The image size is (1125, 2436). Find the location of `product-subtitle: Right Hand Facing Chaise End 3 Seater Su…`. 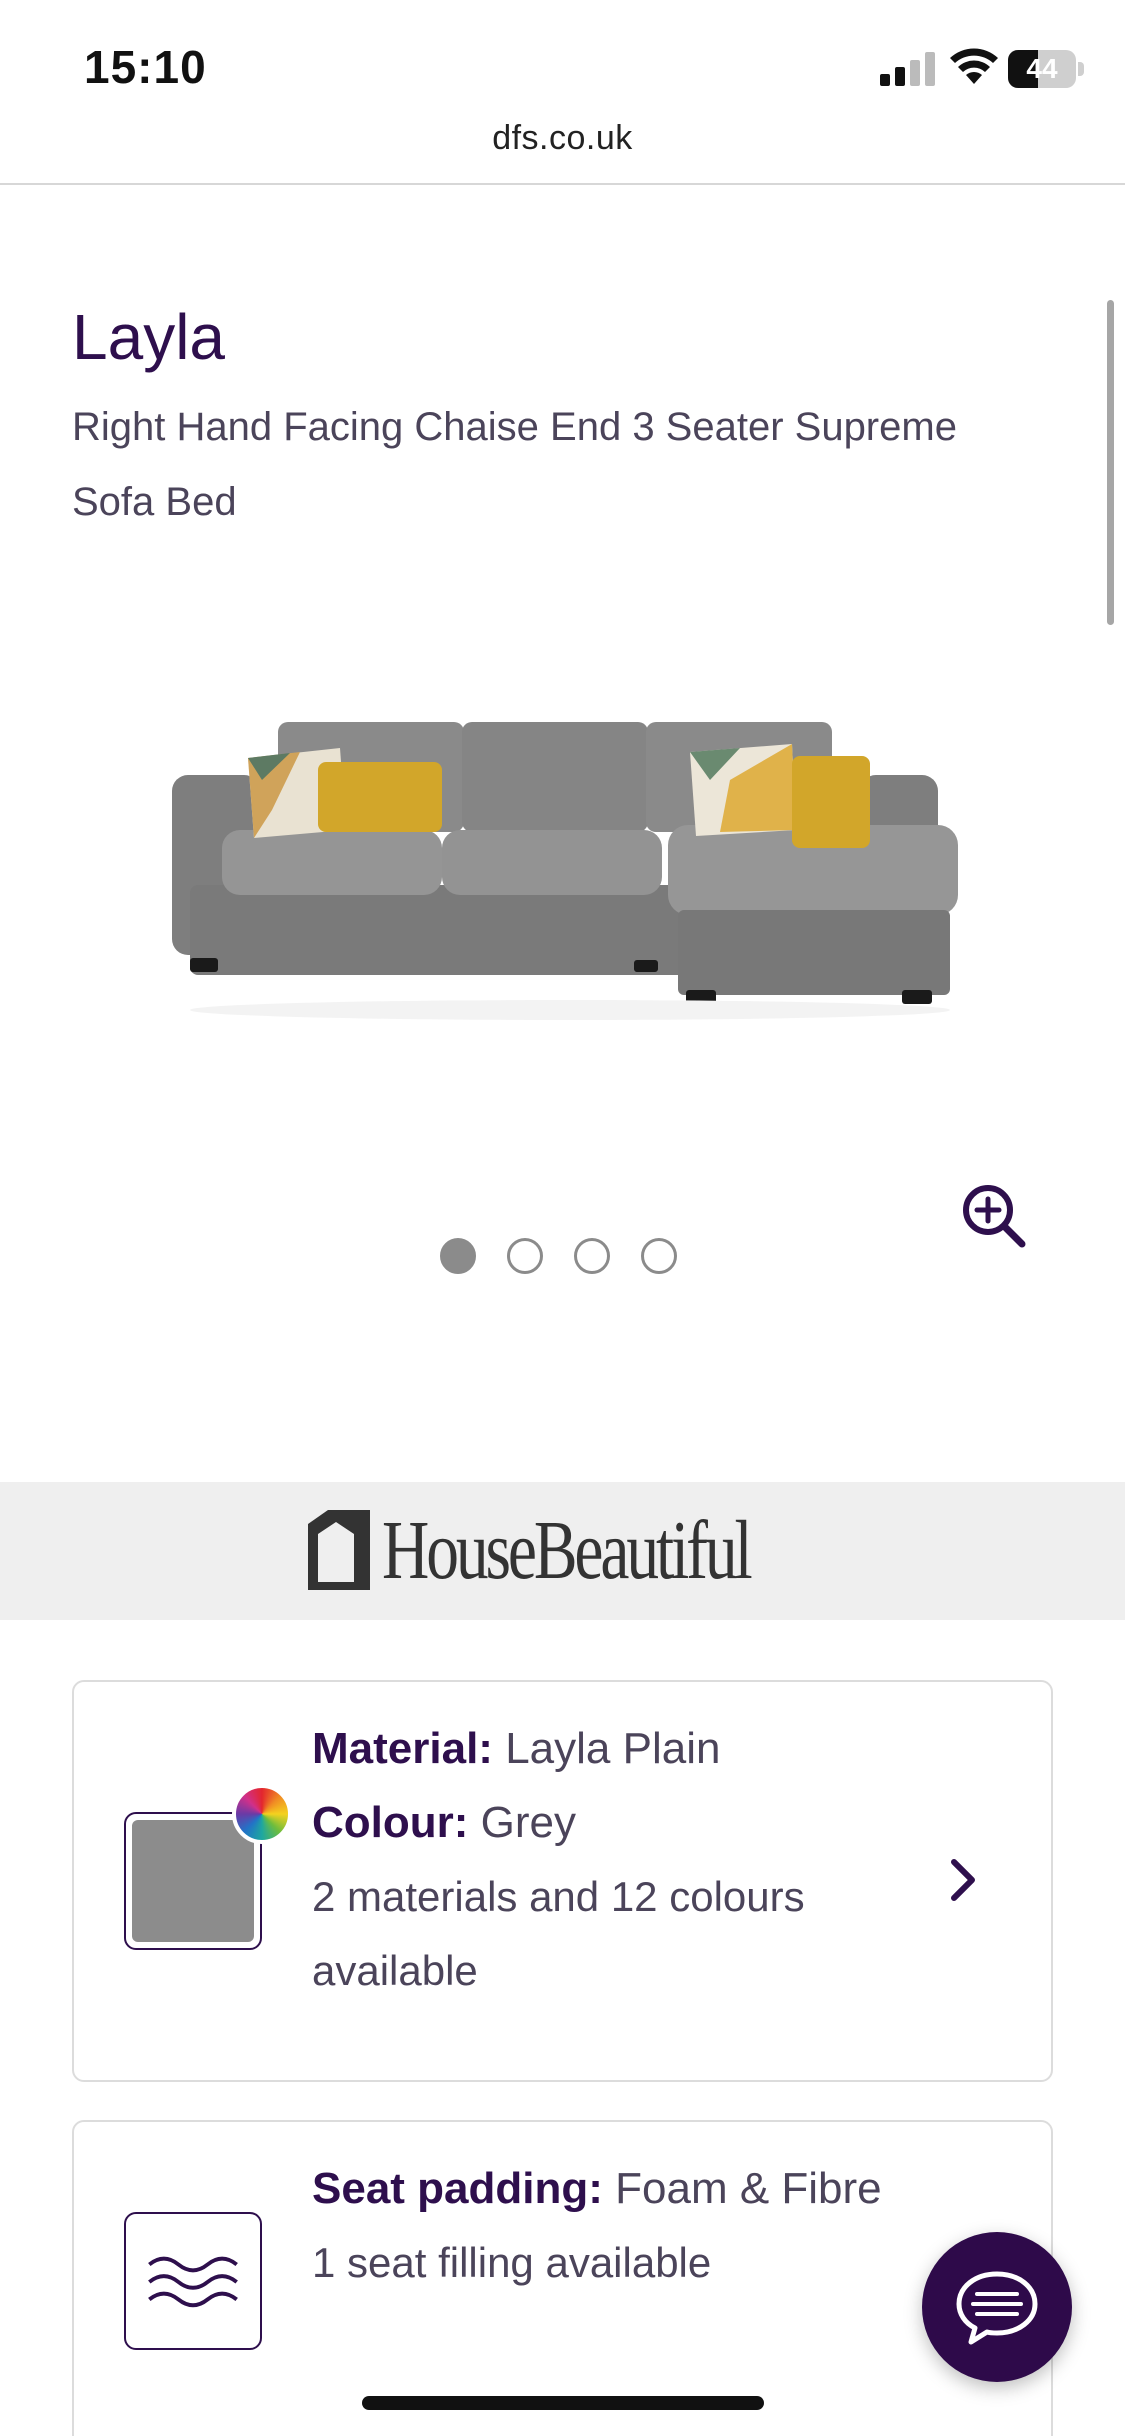

product-subtitle: Right Hand Facing Chaise End 3 Seater Su… is located at coordinates (514, 464).